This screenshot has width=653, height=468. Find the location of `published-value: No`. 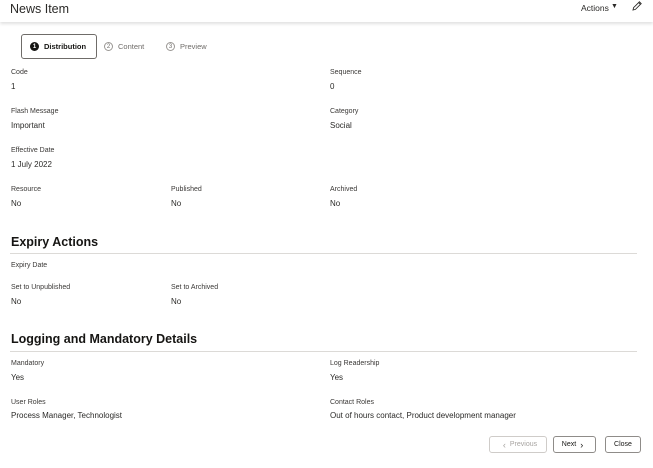

published-value: No is located at coordinates (176, 203).